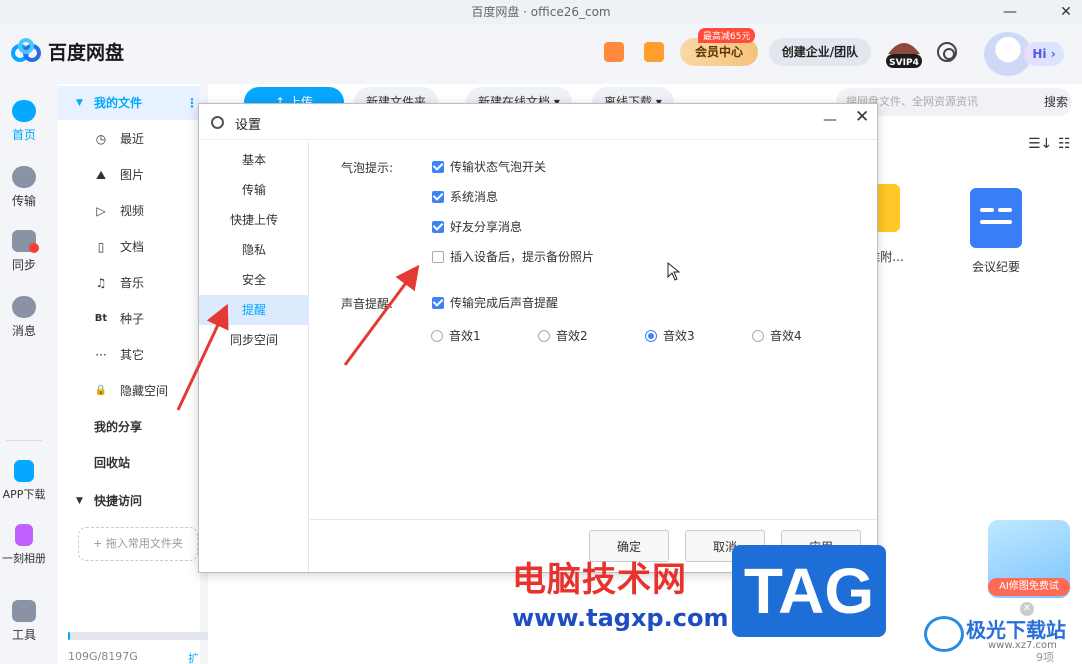 The image size is (1082, 664). I want to click on search-button: 搜索, so click(1056, 102).